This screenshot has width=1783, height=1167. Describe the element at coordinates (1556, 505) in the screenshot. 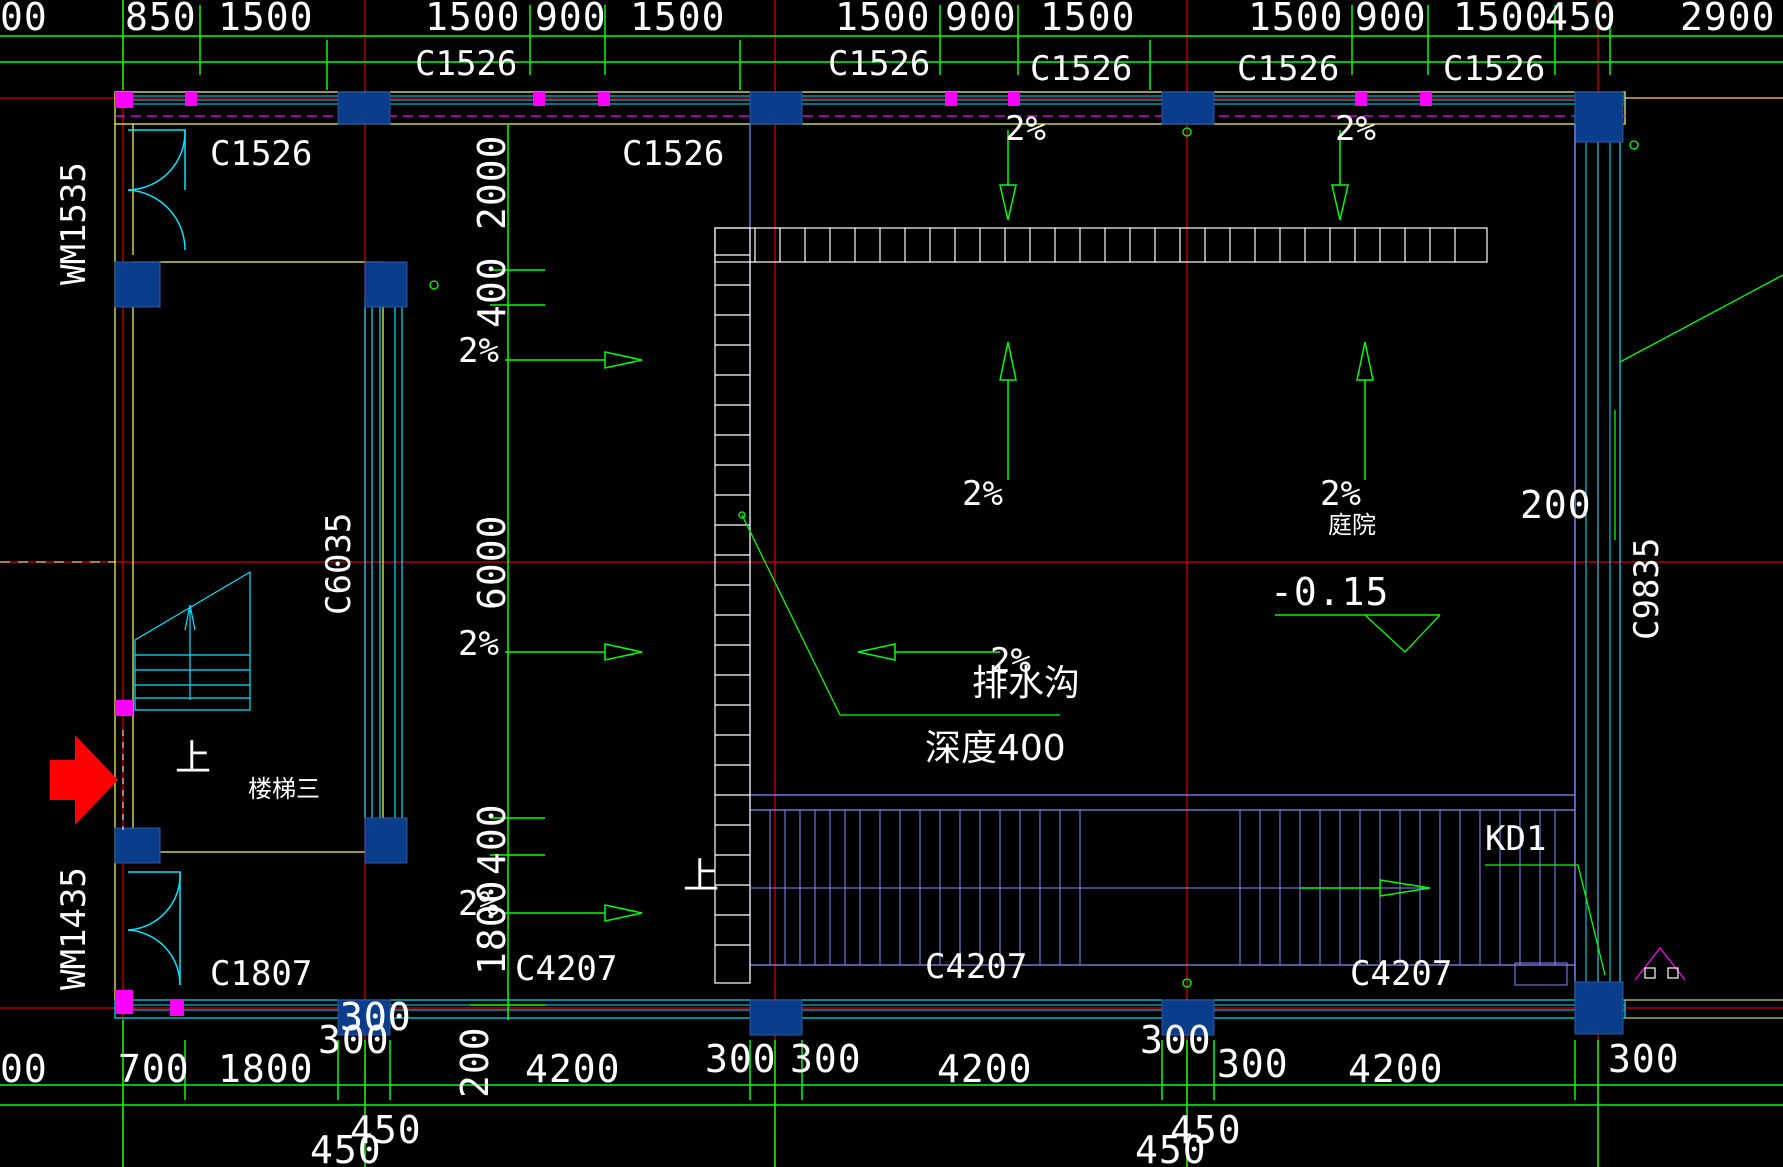

I see `dim-200: 200` at that location.